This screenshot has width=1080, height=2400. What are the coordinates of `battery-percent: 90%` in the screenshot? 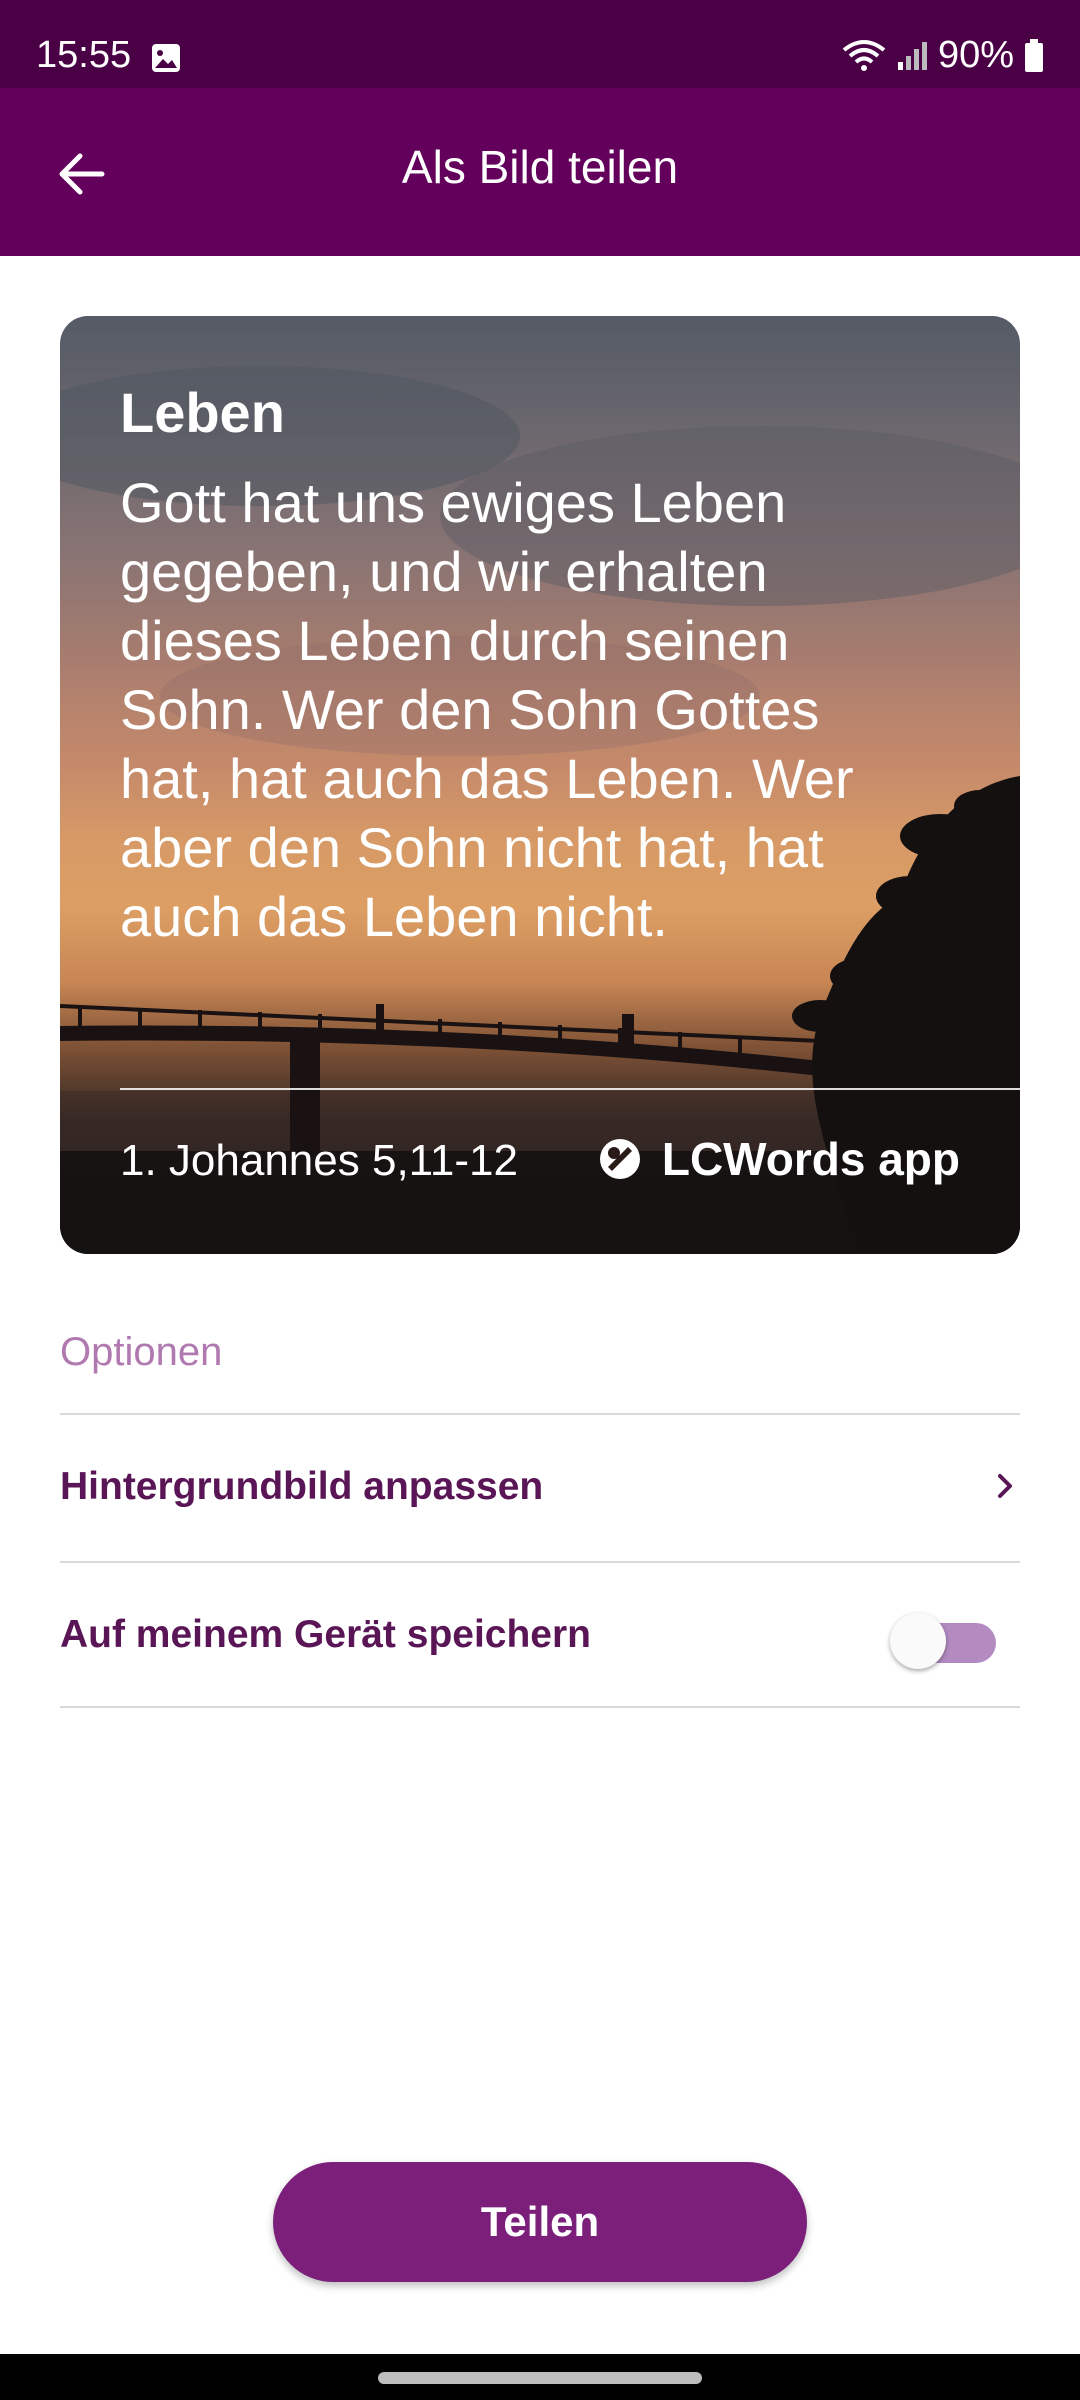 It's located at (975, 55).